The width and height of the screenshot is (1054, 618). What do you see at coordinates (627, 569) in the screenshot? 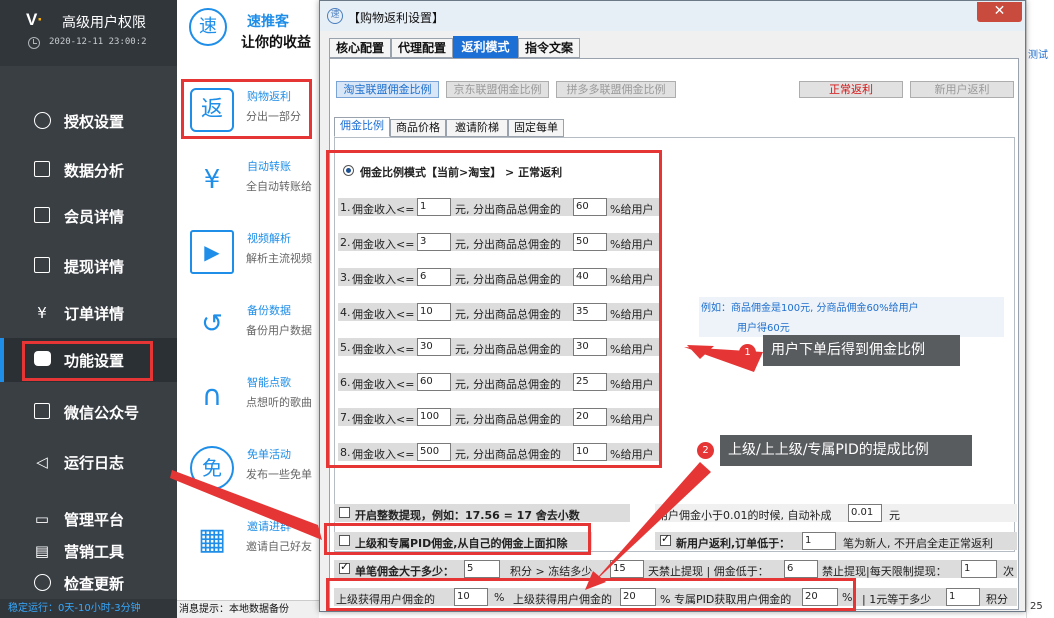
I see `freeze-days-input: 15` at bounding box center [627, 569].